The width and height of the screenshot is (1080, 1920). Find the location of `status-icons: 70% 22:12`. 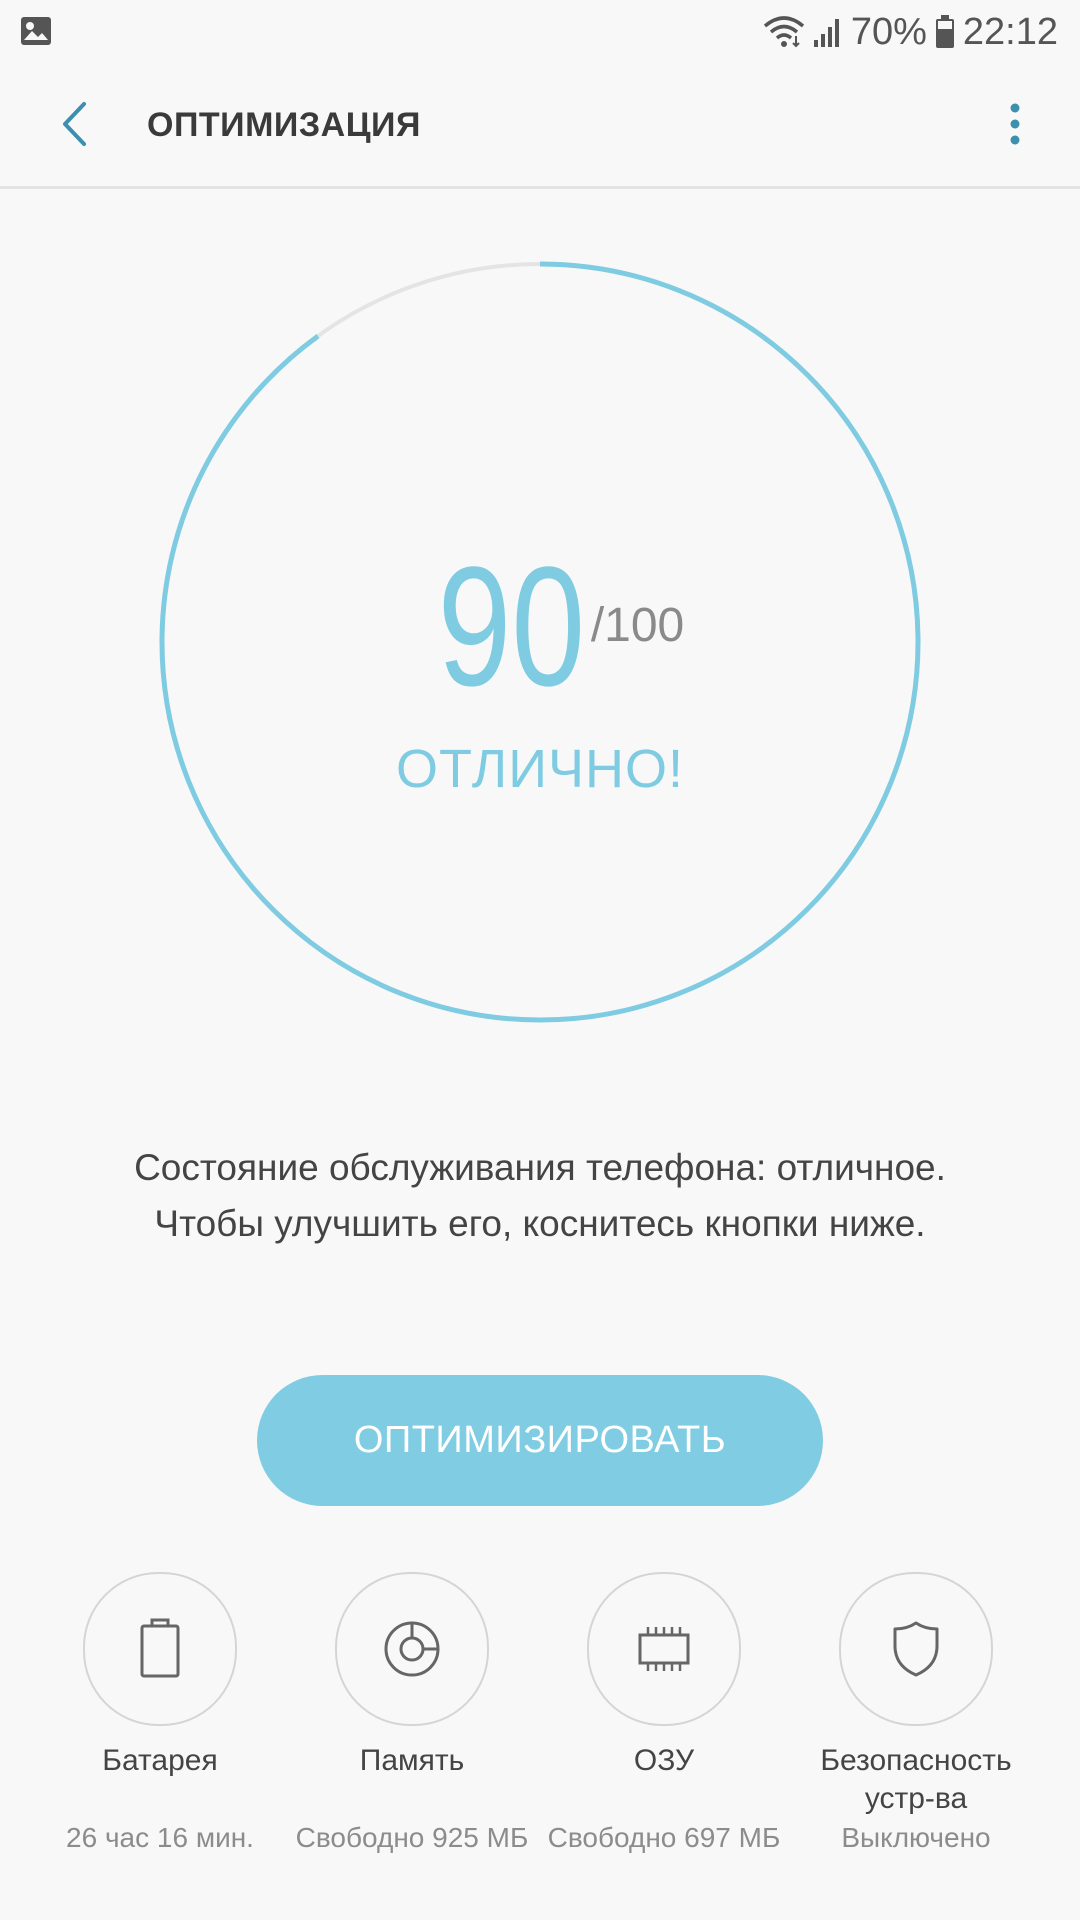

status-icons: 70% 22:12 is located at coordinates (910, 32).